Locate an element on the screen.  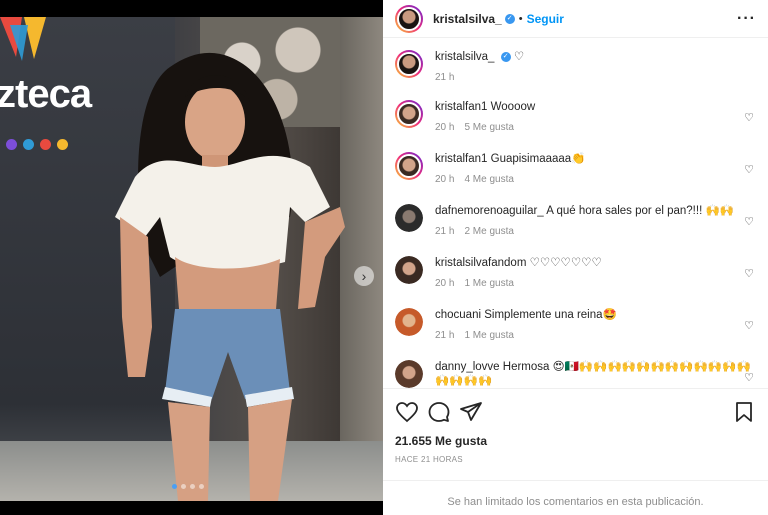
bookmark-icon is located at coordinates (744, 412).